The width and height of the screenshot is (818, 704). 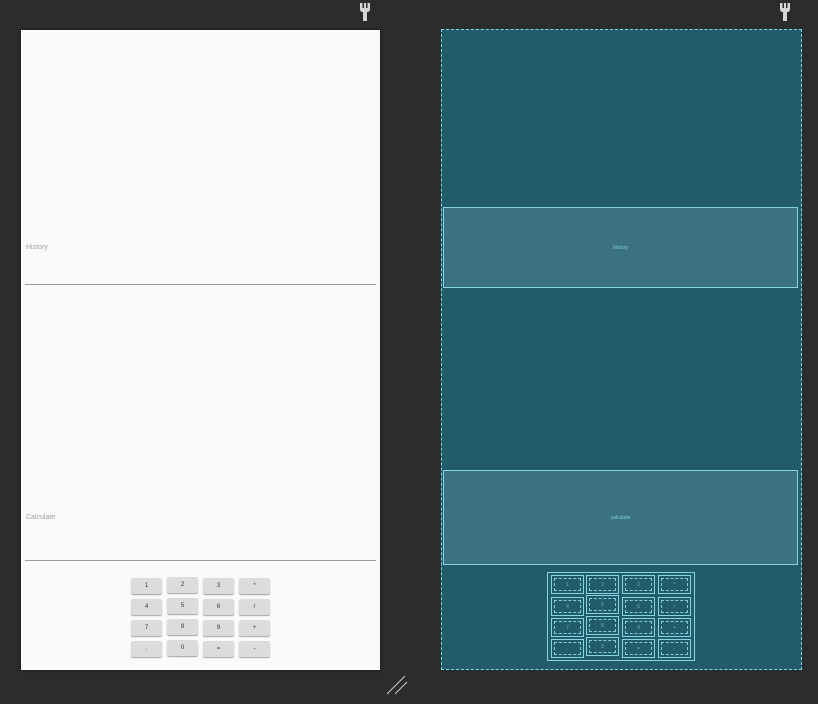 I want to click on key-4: 4, so click(x=146, y=607).